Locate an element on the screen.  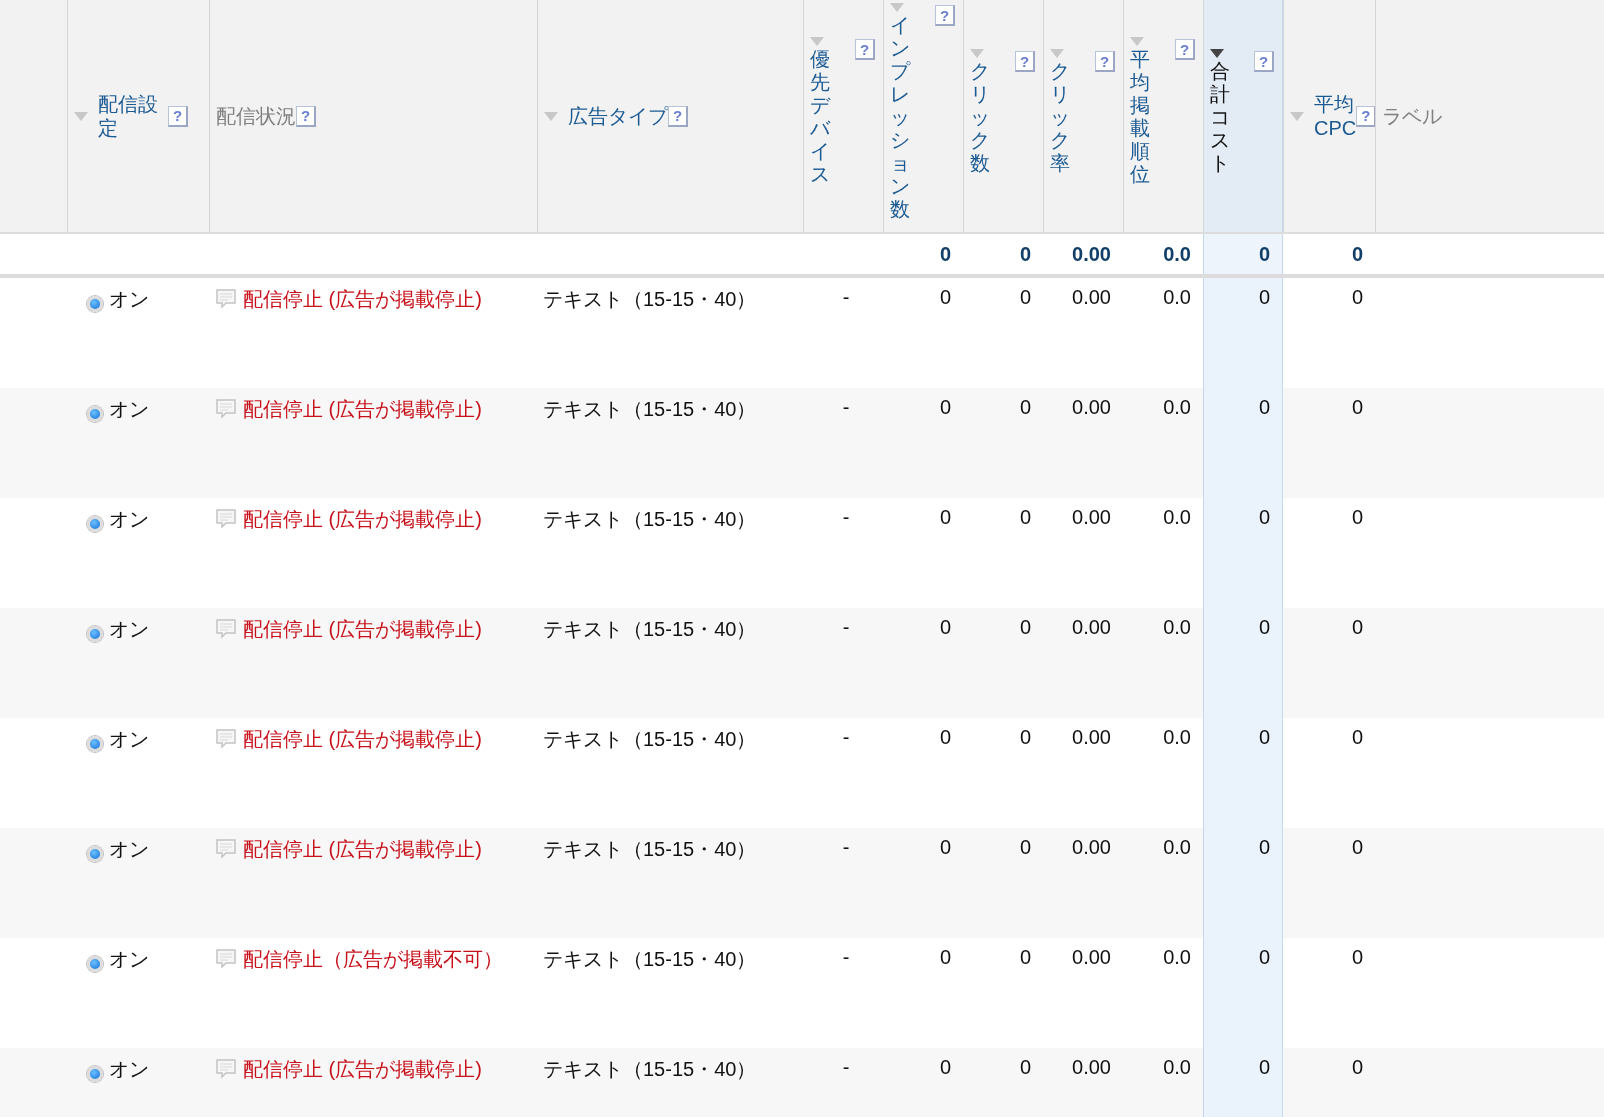
column-header: クリック数 is located at coordinates (980, 117).